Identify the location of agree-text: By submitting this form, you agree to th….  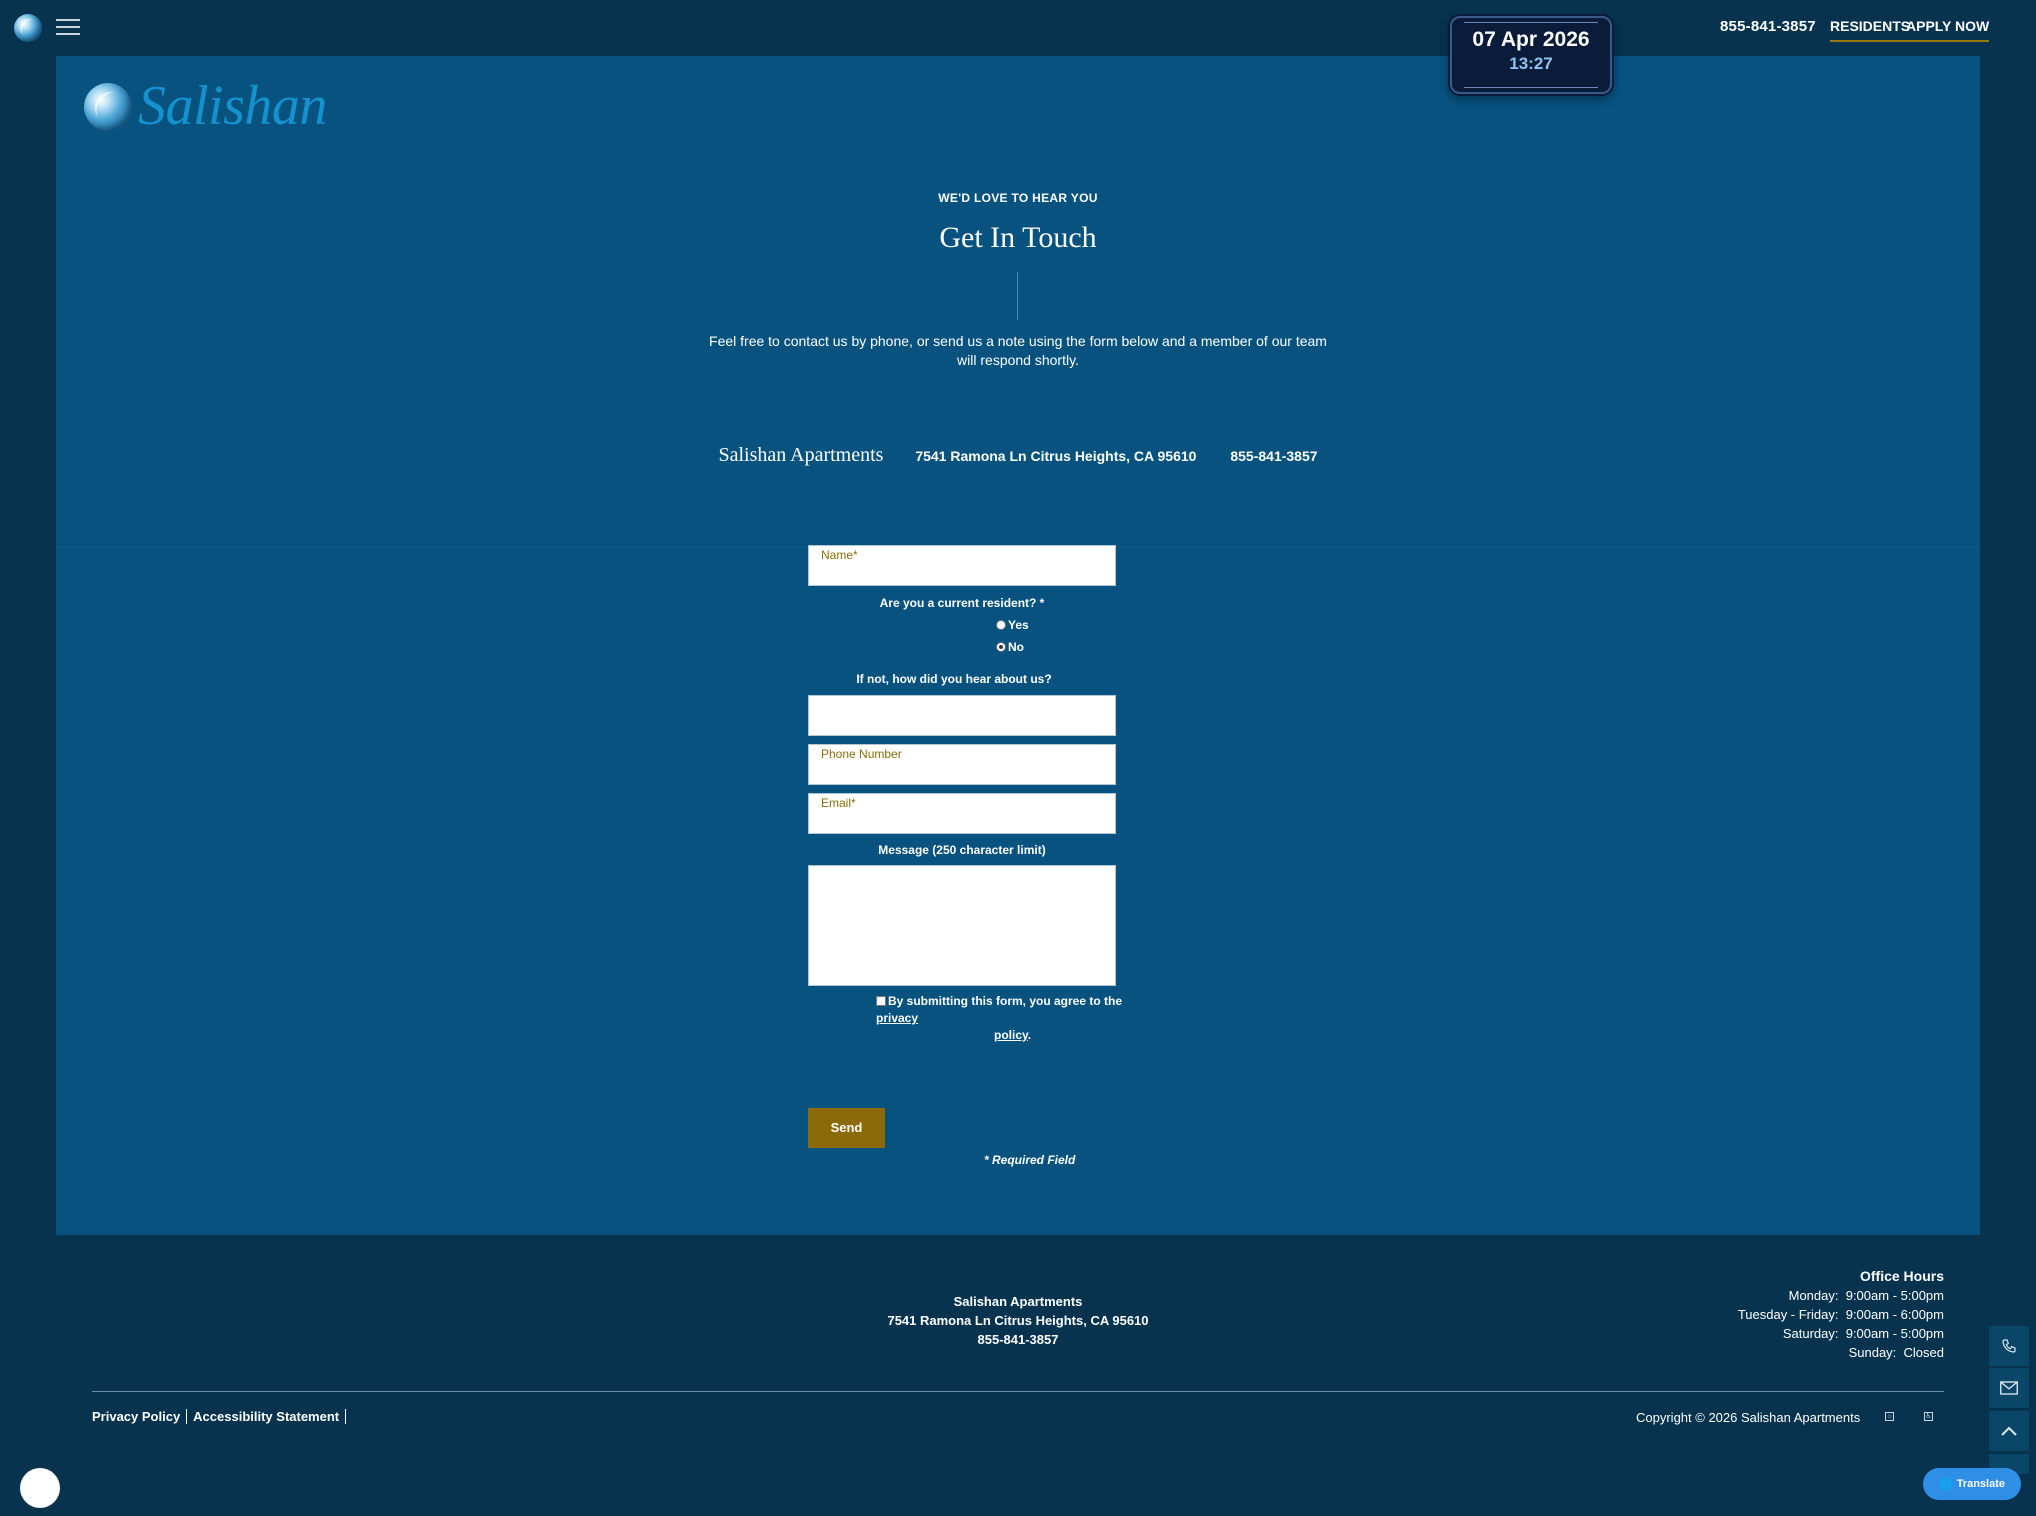
(1005, 1001).